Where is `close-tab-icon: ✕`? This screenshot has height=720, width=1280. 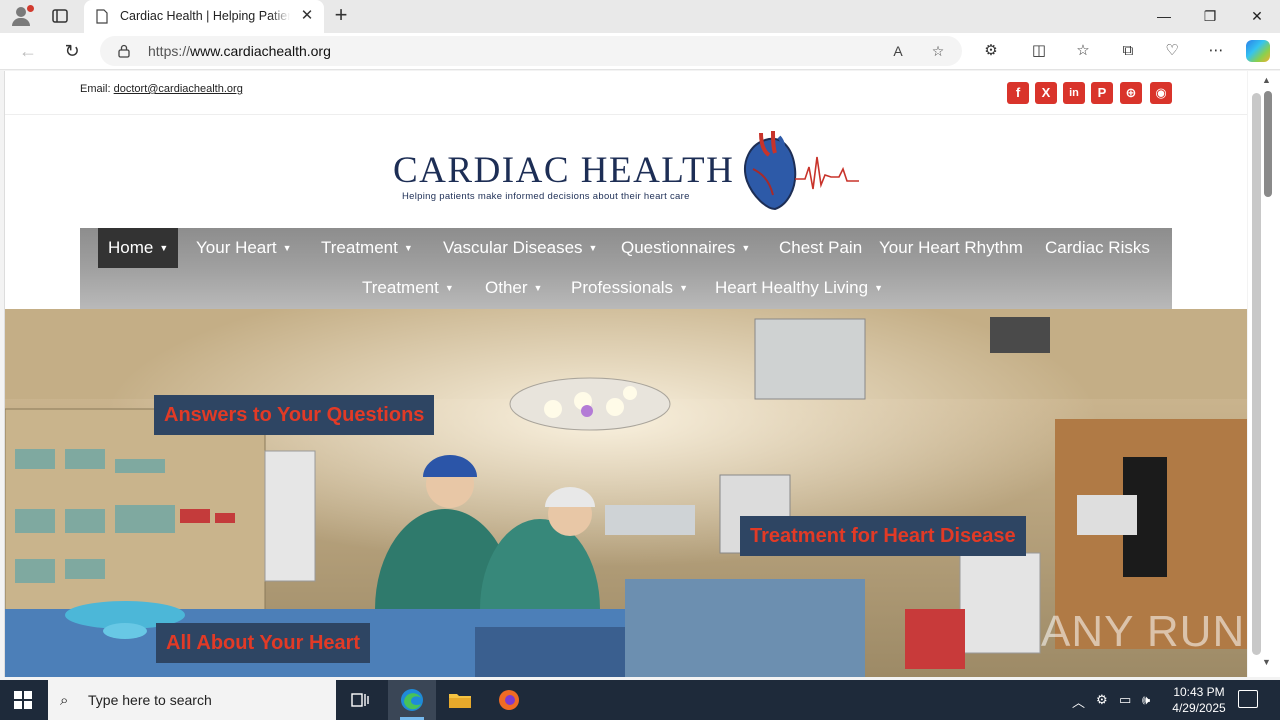
close-tab-icon: ✕ is located at coordinates (307, 16).